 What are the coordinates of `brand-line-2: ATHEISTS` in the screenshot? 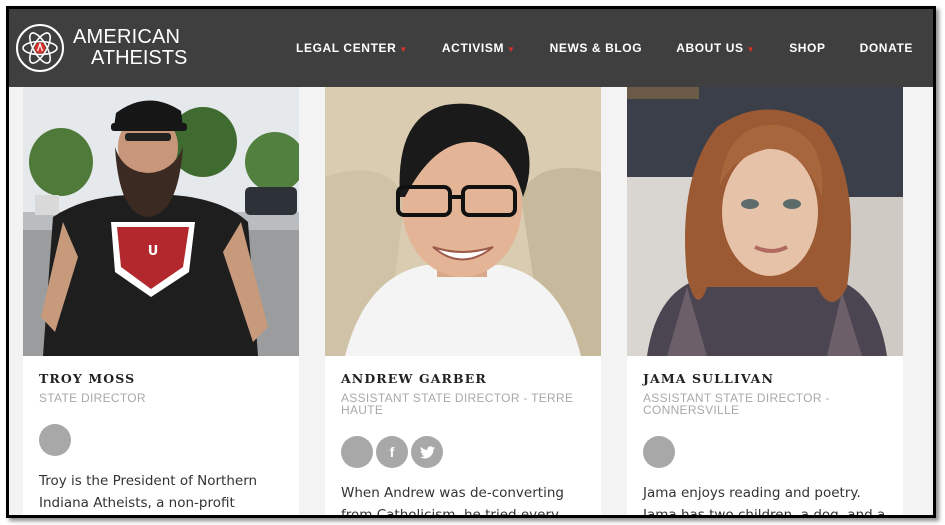 It's located at (139, 58).